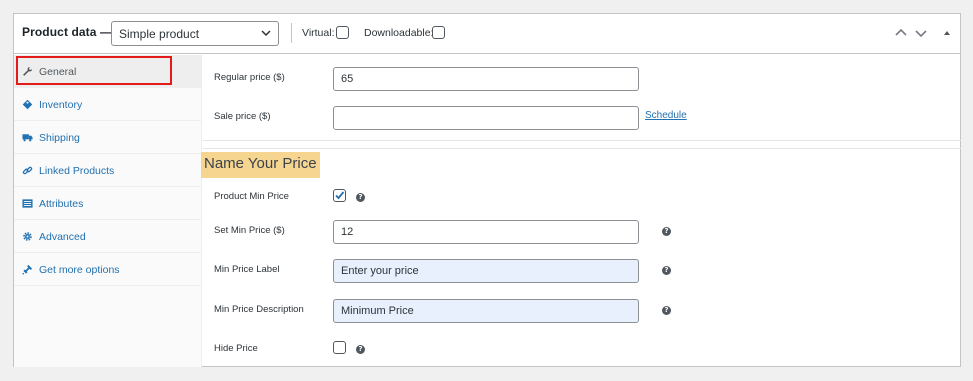 This screenshot has width=973, height=381. I want to click on tab-linked-products-label: Linked Products, so click(77, 171).